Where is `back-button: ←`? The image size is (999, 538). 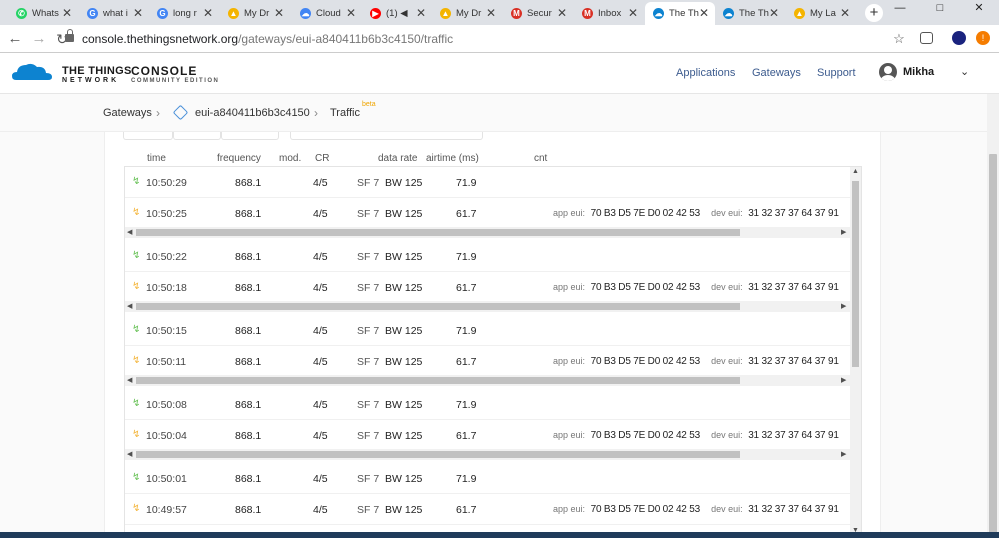 back-button: ← is located at coordinates (15, 39).